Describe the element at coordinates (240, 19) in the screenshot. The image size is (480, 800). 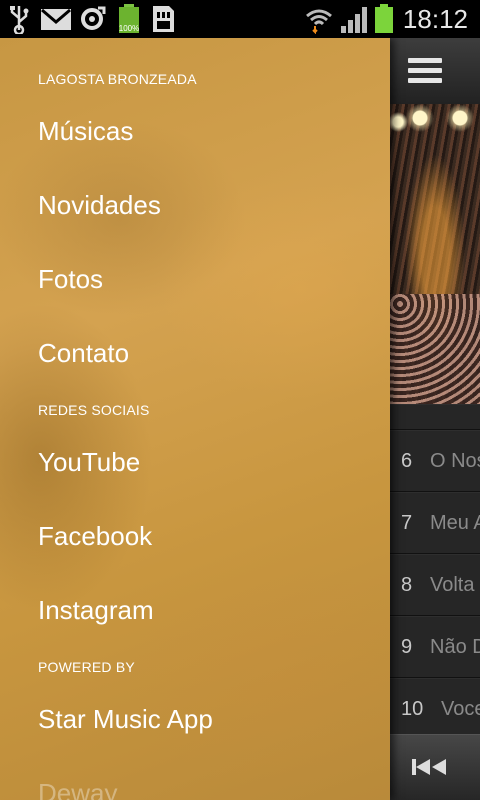
I see `status-bar: 100% 18:12` at that location.